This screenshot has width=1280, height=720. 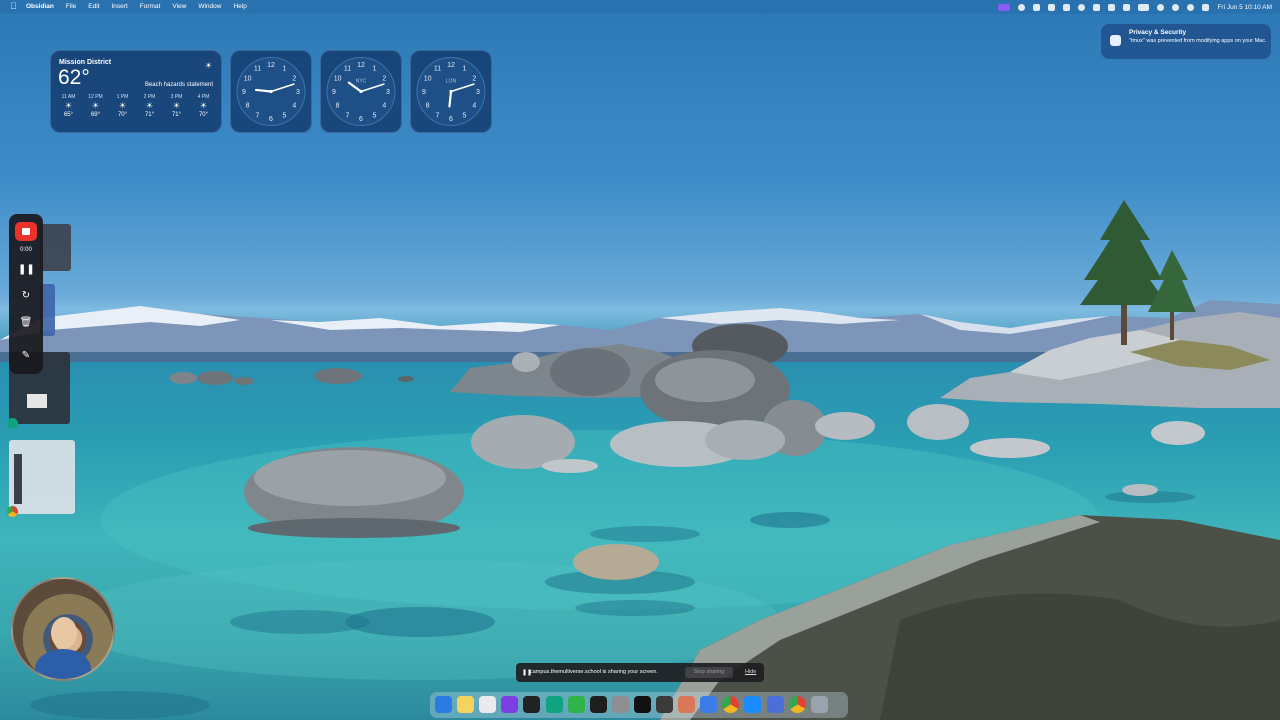 What do you see at coordinates (348, 115) in the screenshot?
I see `clock-numeral: 7` at bounding box center [348, 115].